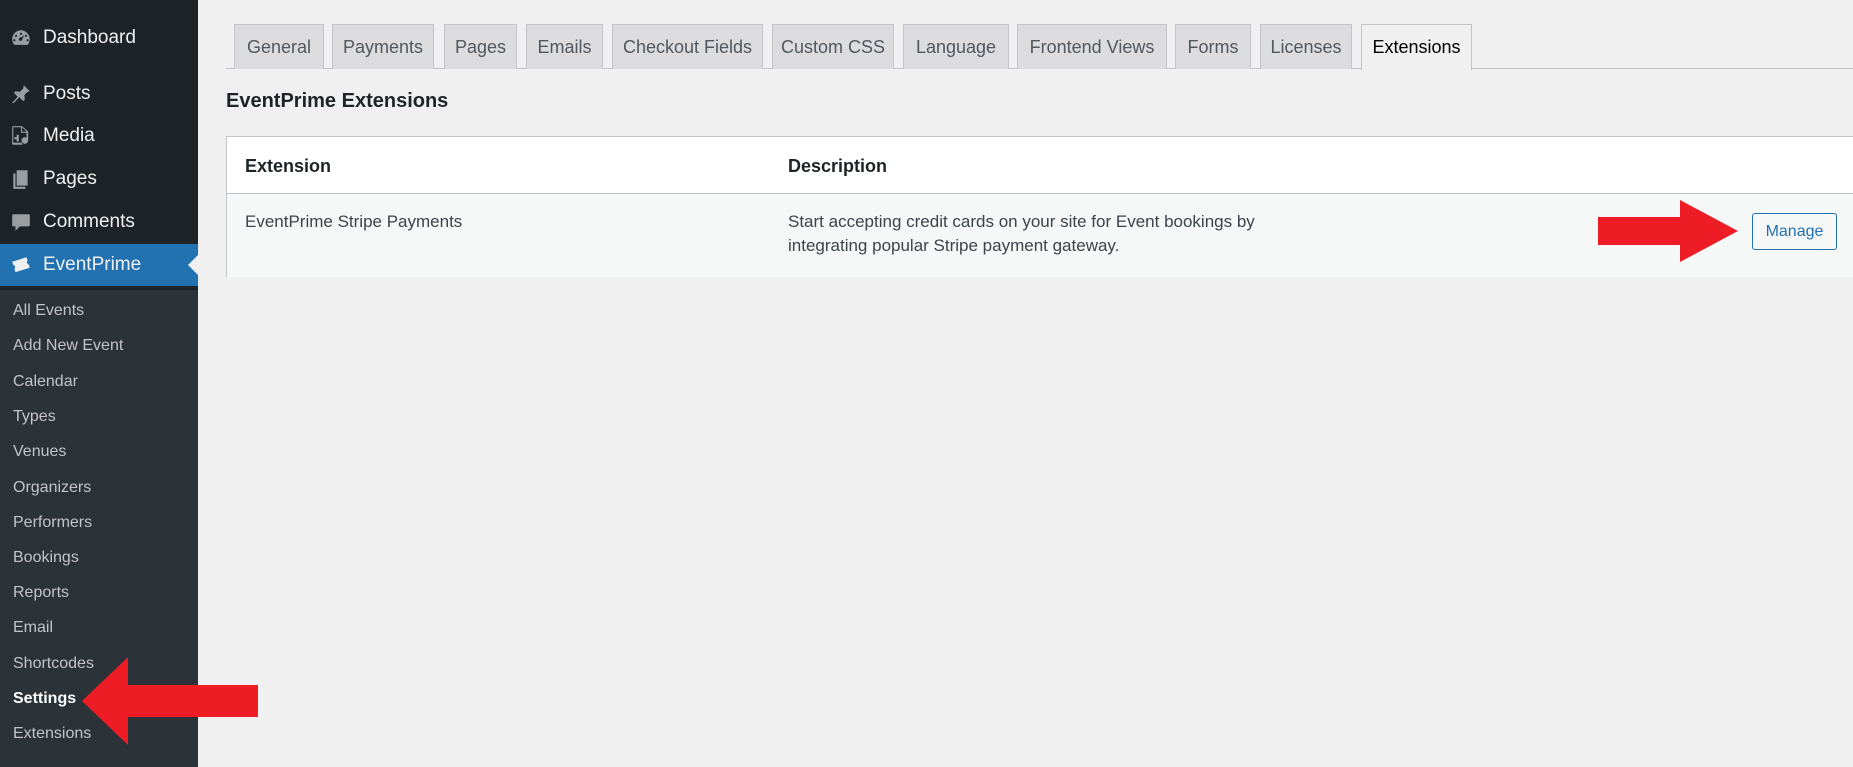 The width and height of the screenshot is (1853, 767). I want to click on tab-checkout-fields: Checkout Fields, so click(687, 46).